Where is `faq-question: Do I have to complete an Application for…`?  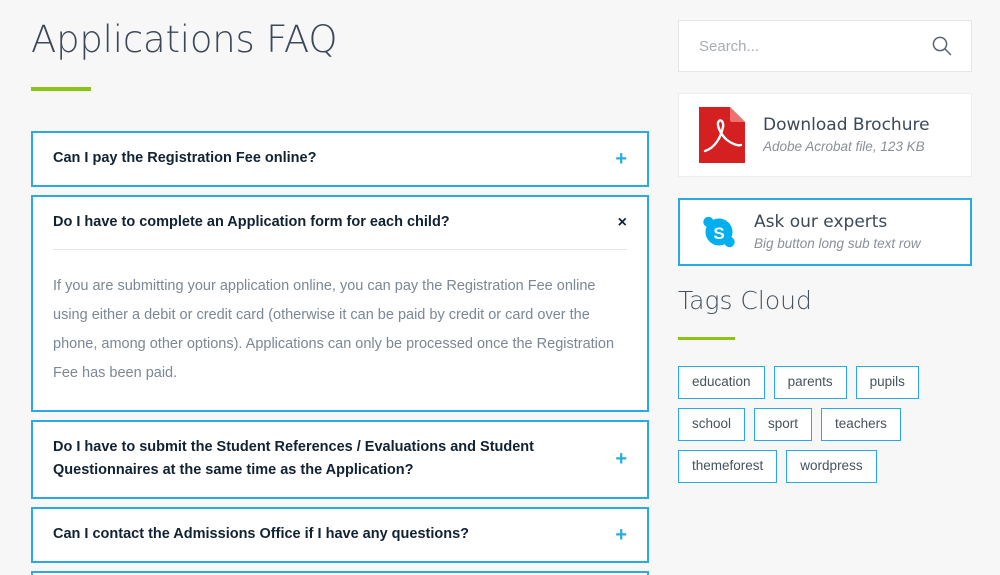
faq-question: Do I have to complete an Application for… is located at coordinates (251, 221).